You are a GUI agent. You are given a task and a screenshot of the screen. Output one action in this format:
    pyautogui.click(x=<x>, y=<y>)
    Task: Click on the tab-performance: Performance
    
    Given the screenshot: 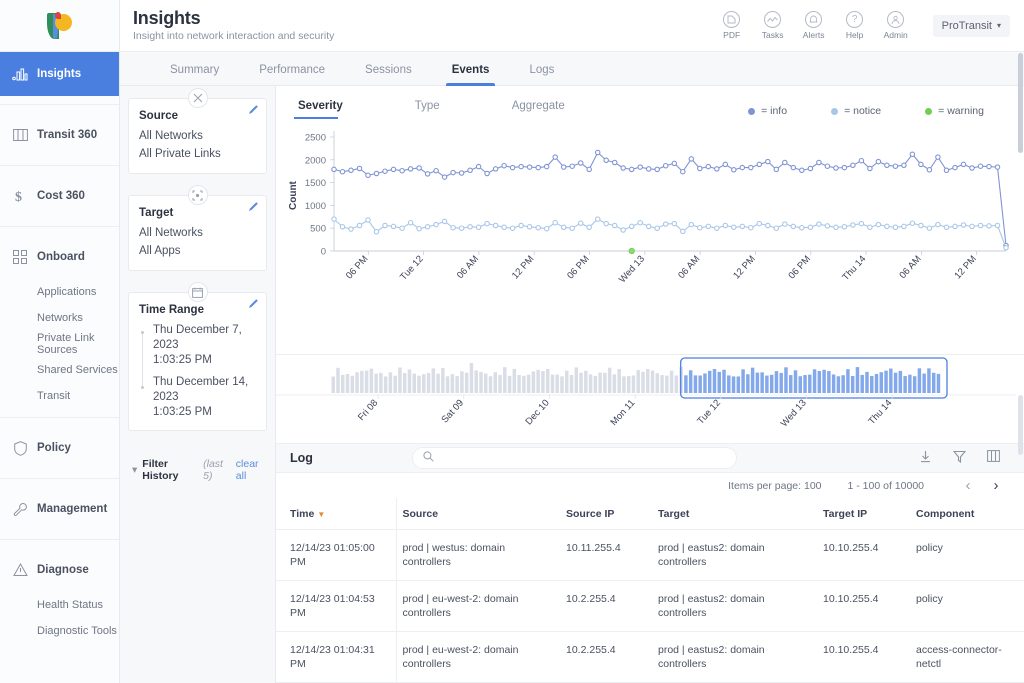 What is the action you would take?
    pyautogui.click(x=292, y=74)
    